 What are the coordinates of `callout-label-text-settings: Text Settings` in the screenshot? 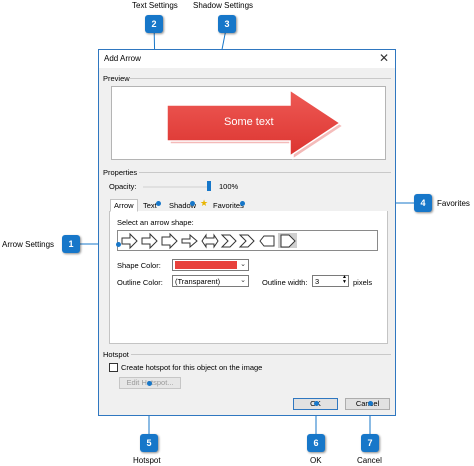 It's located at (155, 5).